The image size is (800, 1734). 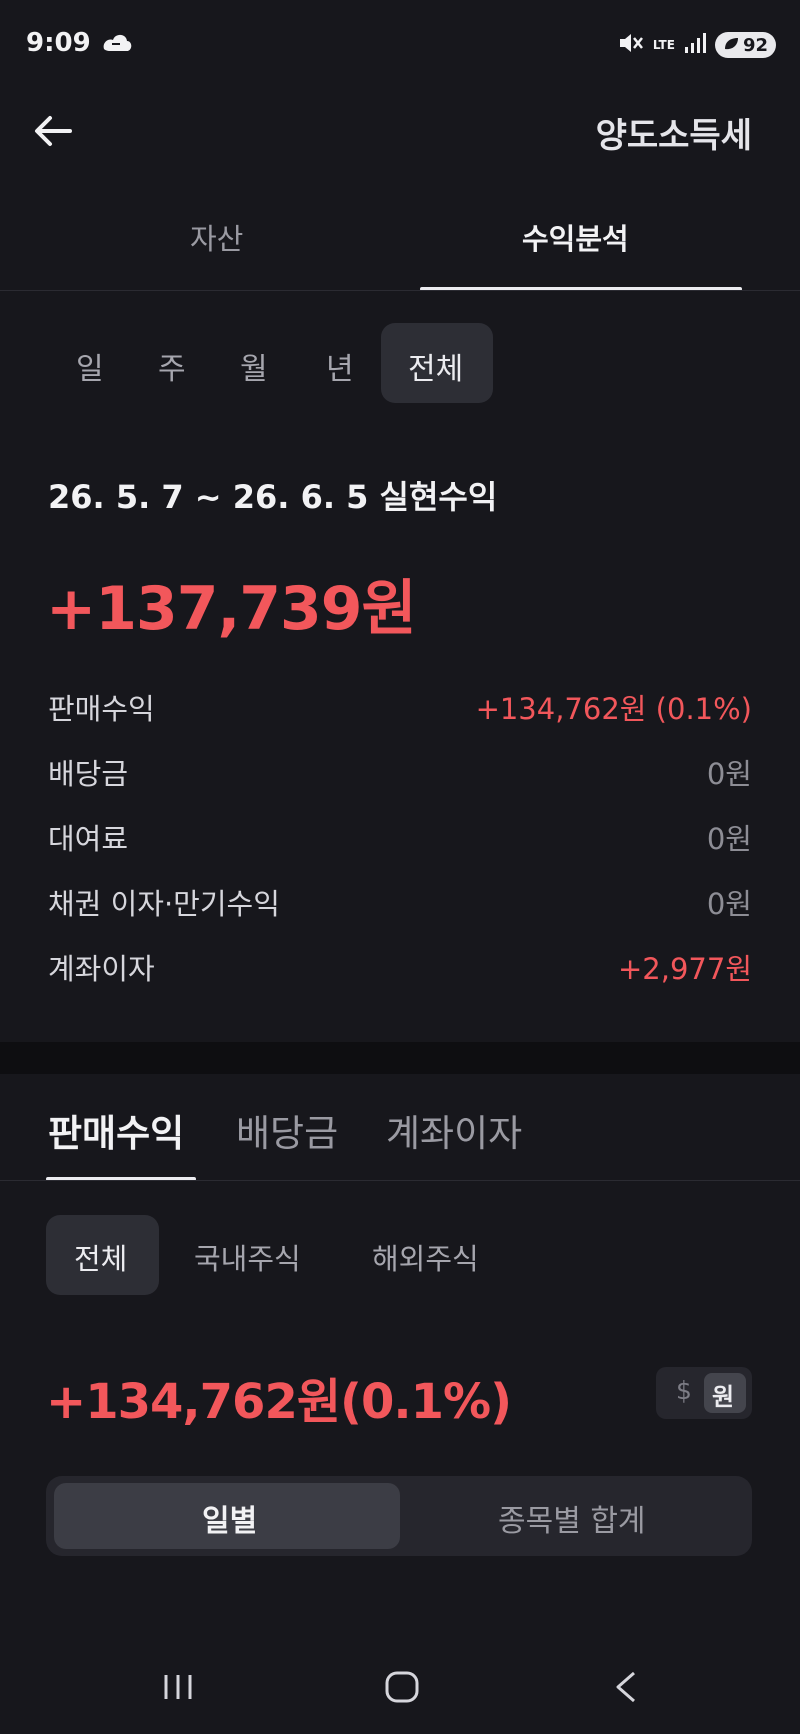 What do you see at coordinates (178, 1689) in the screenshot?
I see `recent-apps-icon` at bounding box center [178, 1689].